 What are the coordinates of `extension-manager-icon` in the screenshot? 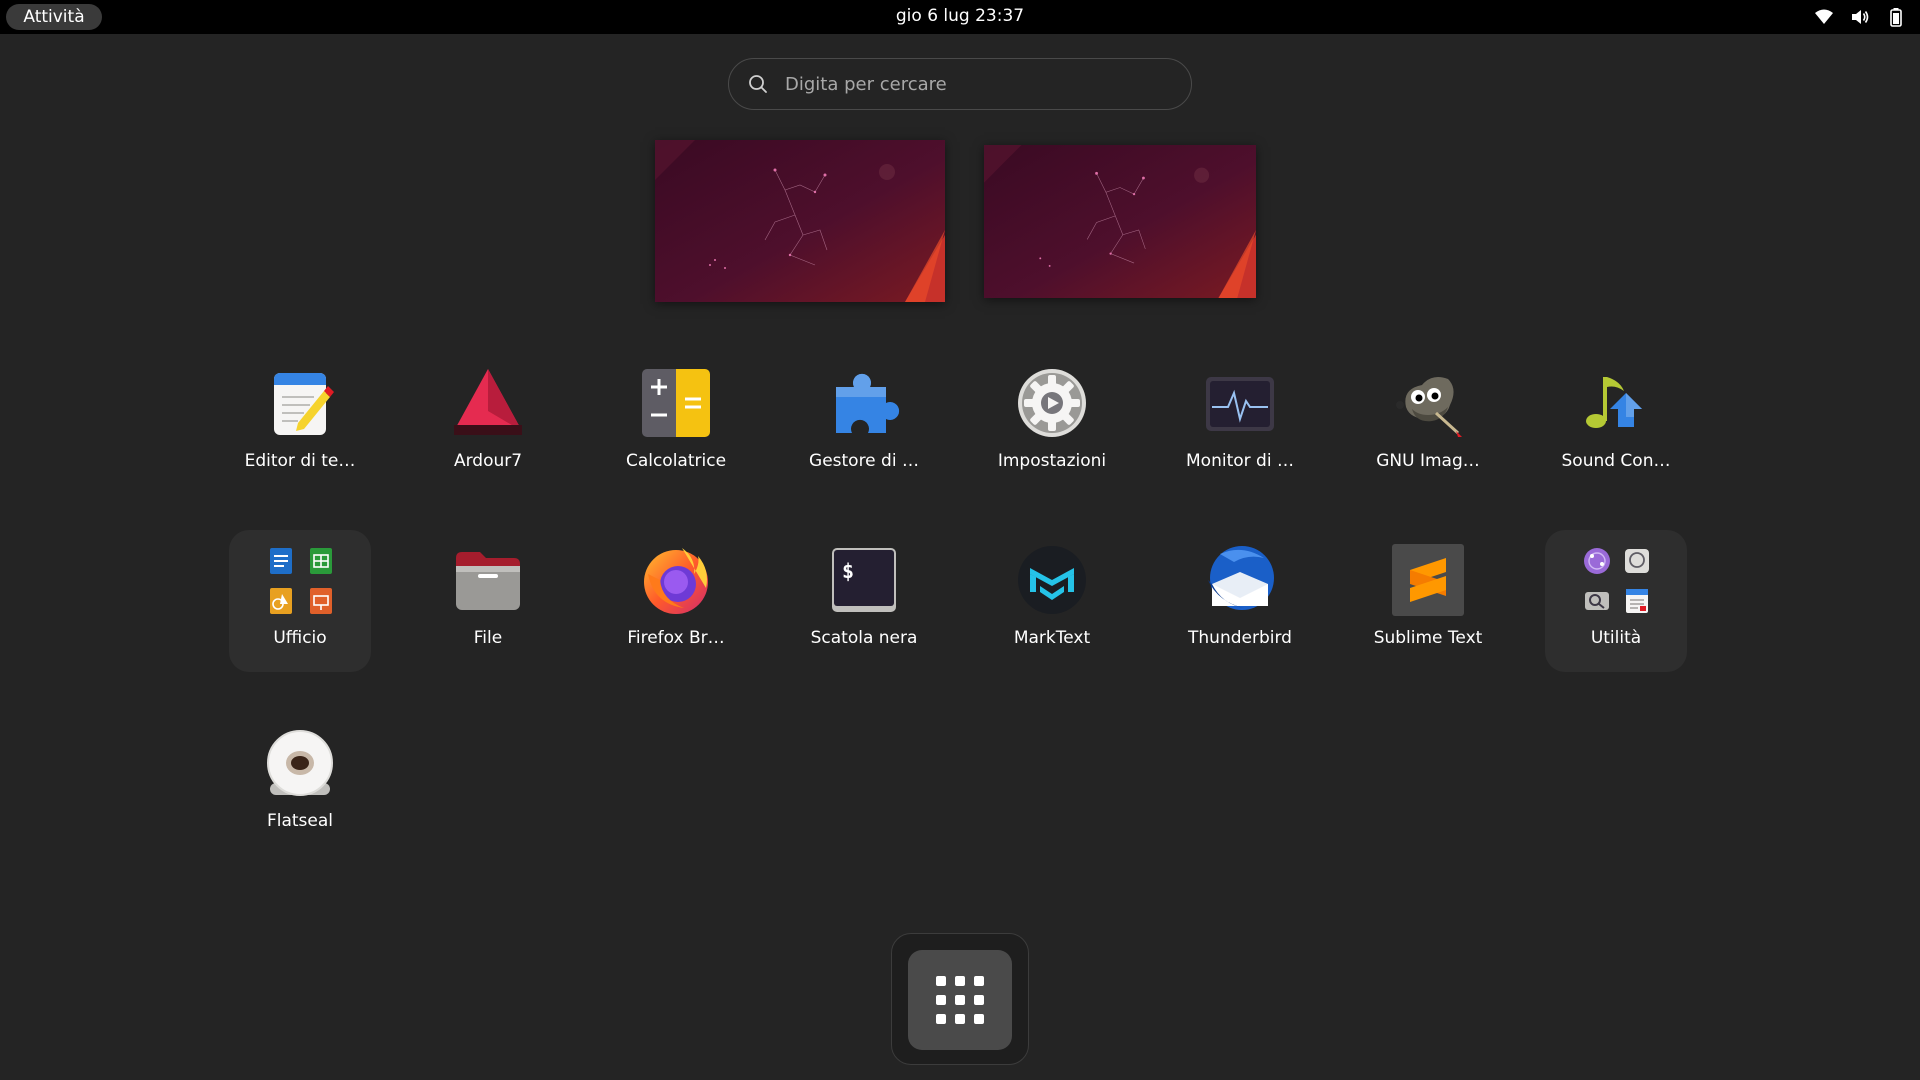 It's located at (864, 403).